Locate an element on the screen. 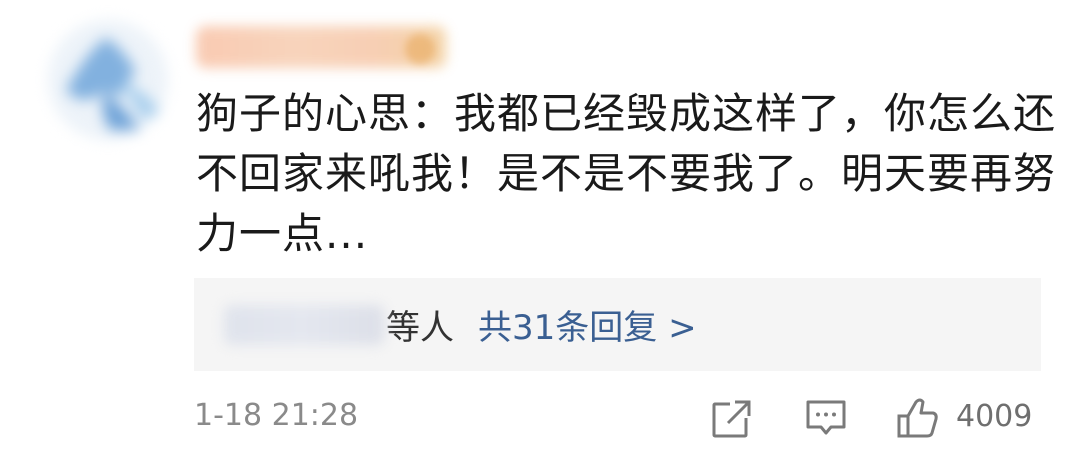 This screenshot has height=450, width=1080. verified-badge-icon is located at coordinates (420, 49).